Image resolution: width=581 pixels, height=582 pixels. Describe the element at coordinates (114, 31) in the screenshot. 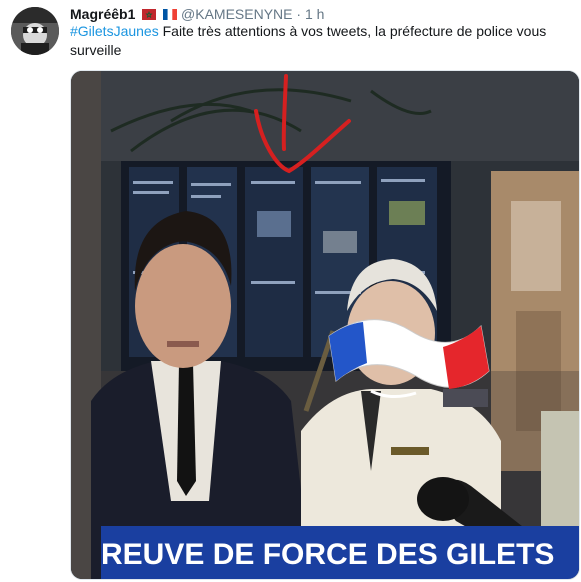

I see `hashtag-link: #GiletsJaunes` at that location.